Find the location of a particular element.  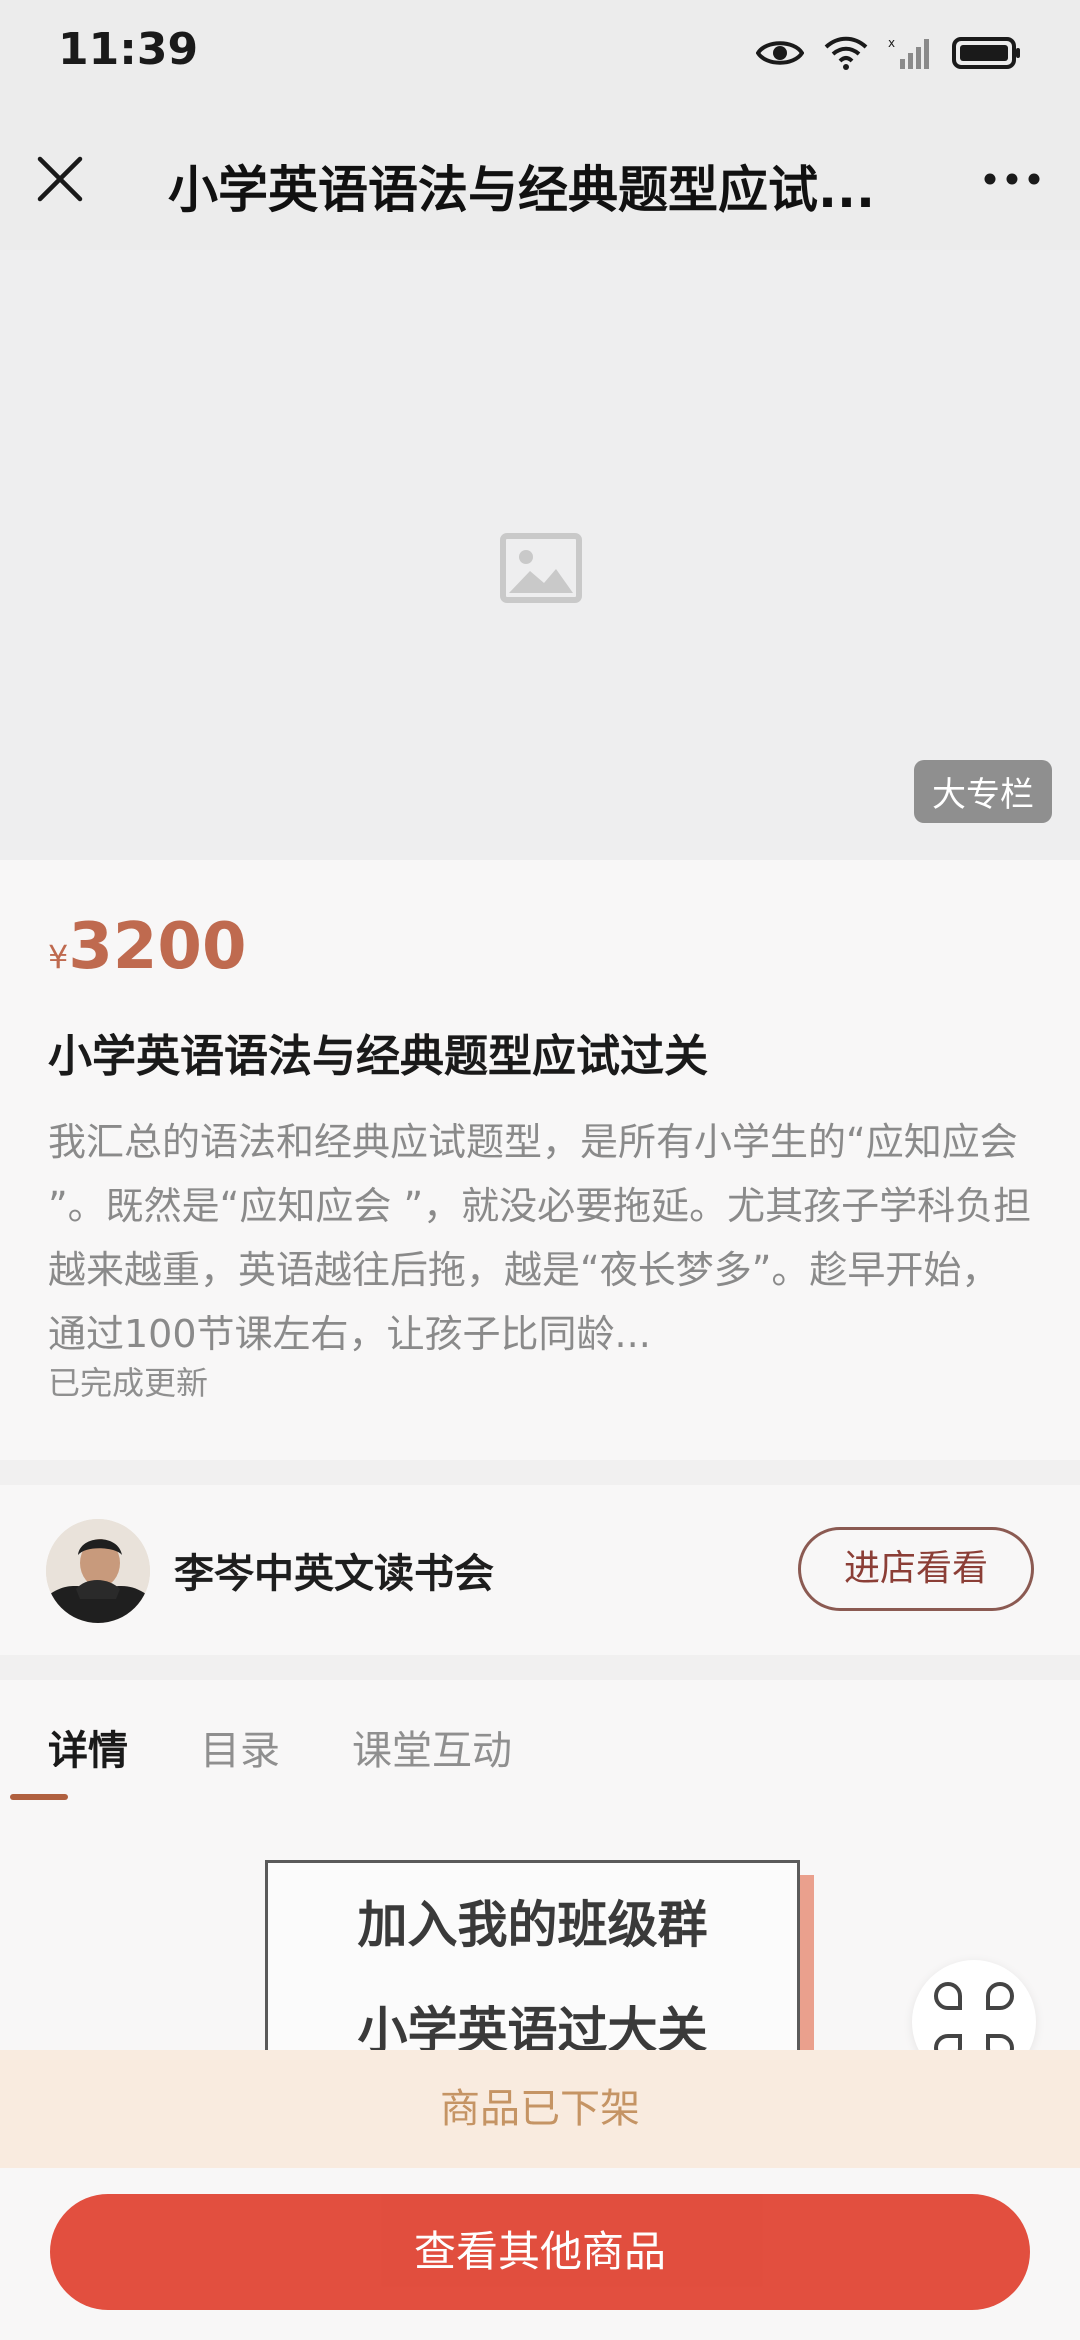

bottom-bar: 查看其他商品 is located at coordinates (540, 2254).